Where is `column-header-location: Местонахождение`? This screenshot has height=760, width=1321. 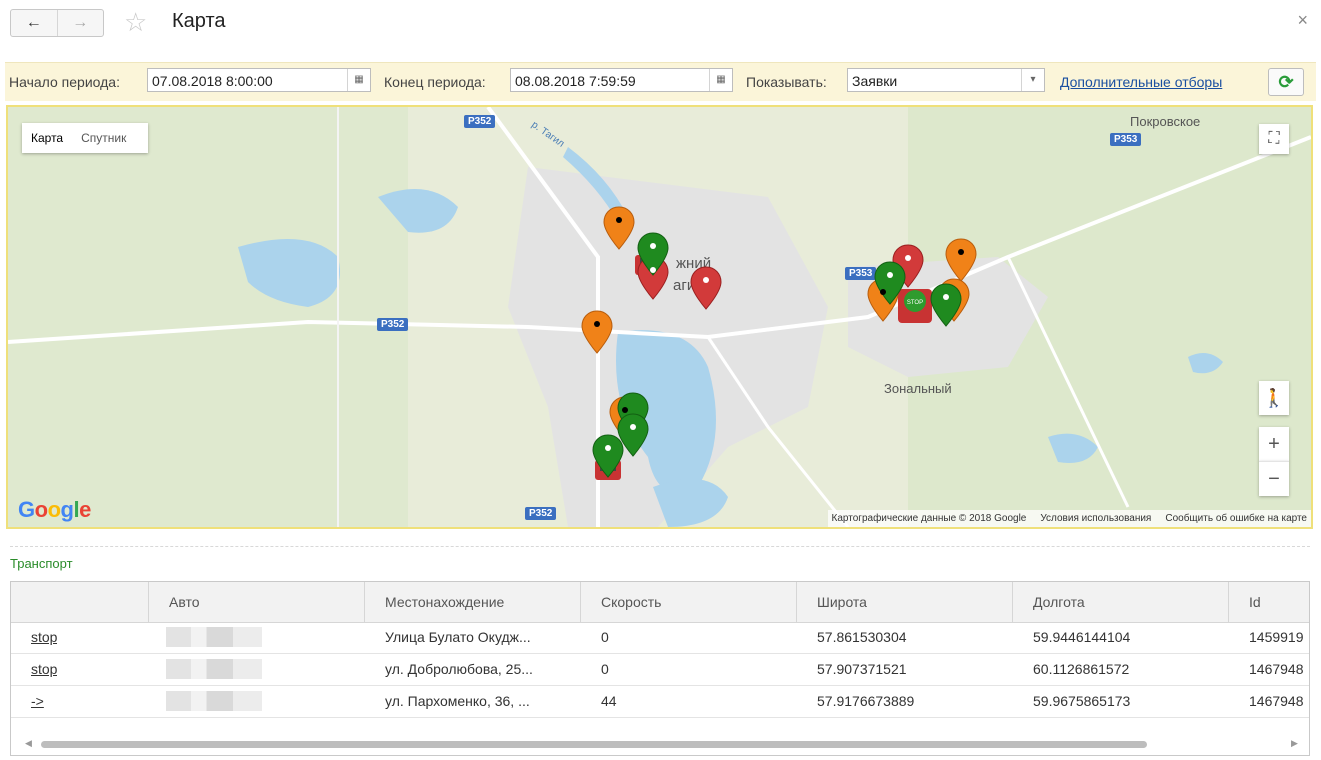
column-header-location: Местонахождение is located at coordinates (473, 602).